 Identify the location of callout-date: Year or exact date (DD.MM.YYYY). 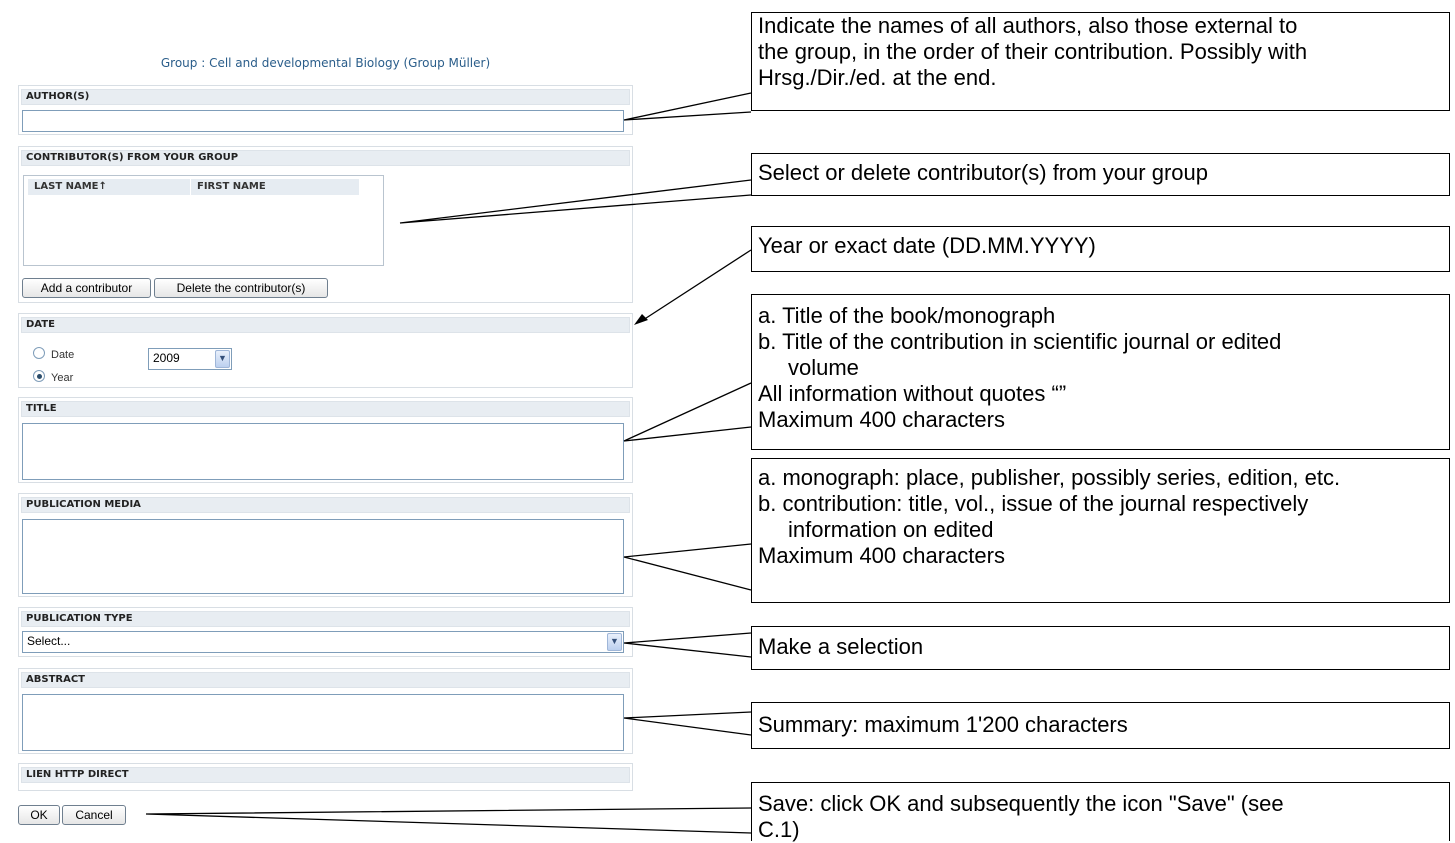
(1100, 249).